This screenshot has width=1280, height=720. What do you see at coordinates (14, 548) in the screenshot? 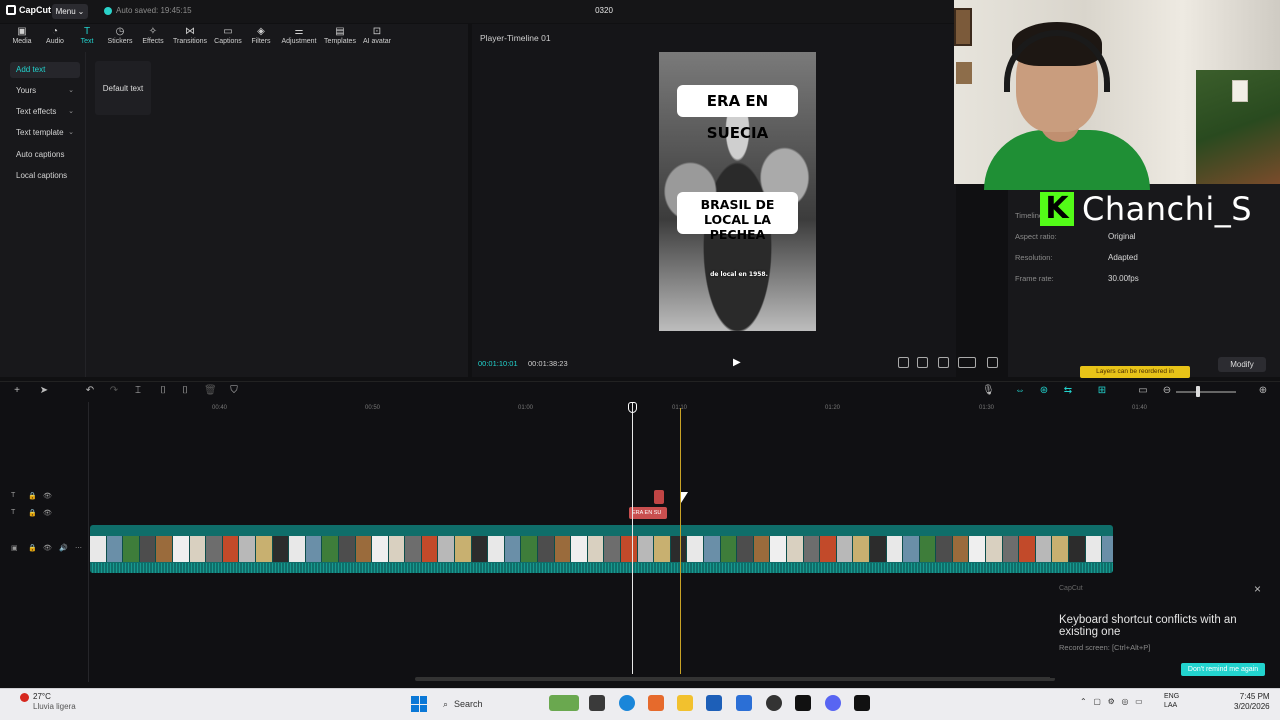
I see `video-track-icon: ▣` at bounding box center [14, 548].